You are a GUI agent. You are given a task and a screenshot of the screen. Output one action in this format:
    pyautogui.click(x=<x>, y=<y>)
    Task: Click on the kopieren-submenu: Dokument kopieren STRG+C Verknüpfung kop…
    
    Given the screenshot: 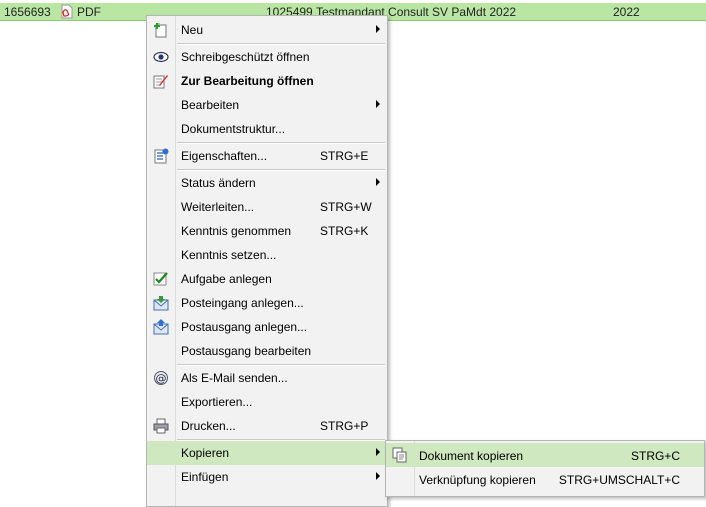 What is the action you would take?
    pyautogui.click(x=545, y=468)
    